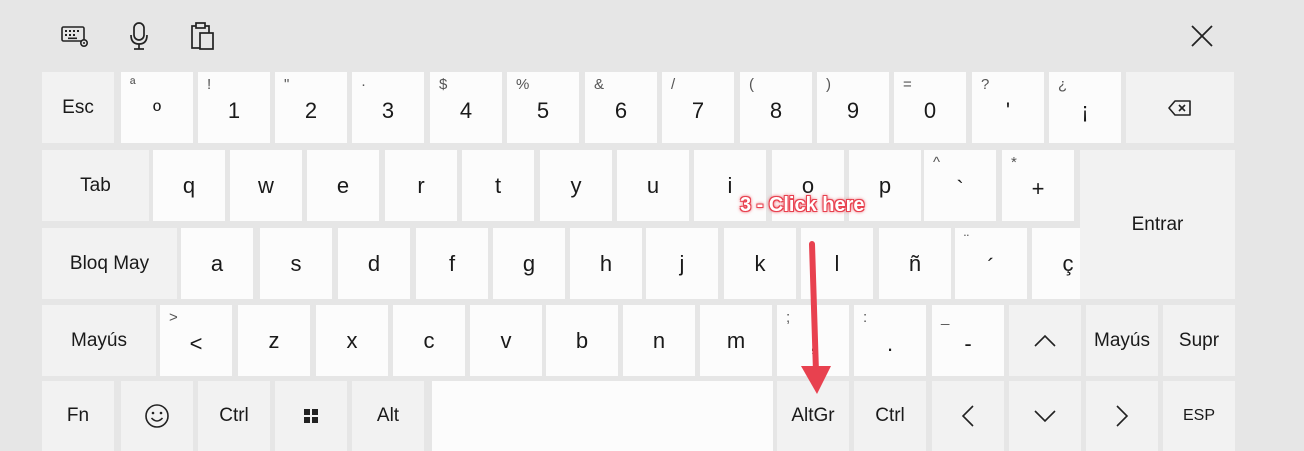  I want to click on key-capslock-label: Bloq May, so click(109, 263).